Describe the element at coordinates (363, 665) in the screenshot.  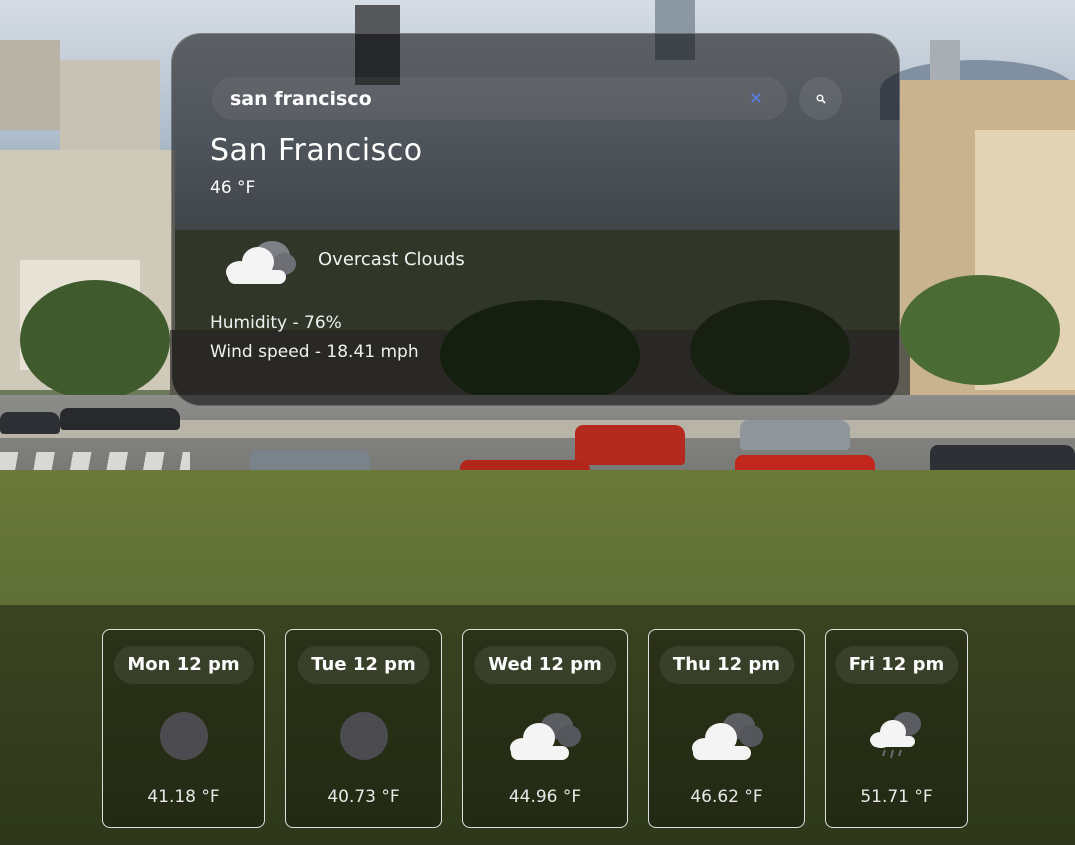
I see `forecast-day-label: Tue 12 pm` at that location.